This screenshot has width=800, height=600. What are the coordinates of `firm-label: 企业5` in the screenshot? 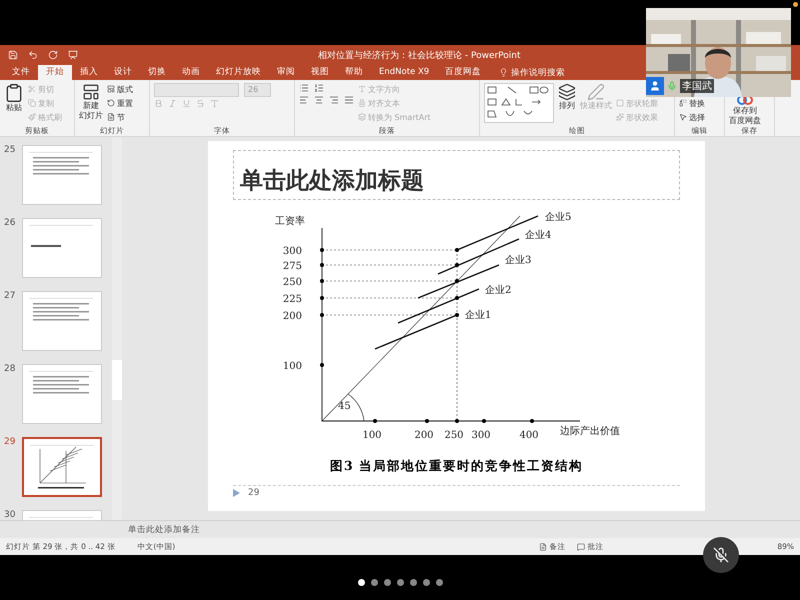 It's located at (558, 217).